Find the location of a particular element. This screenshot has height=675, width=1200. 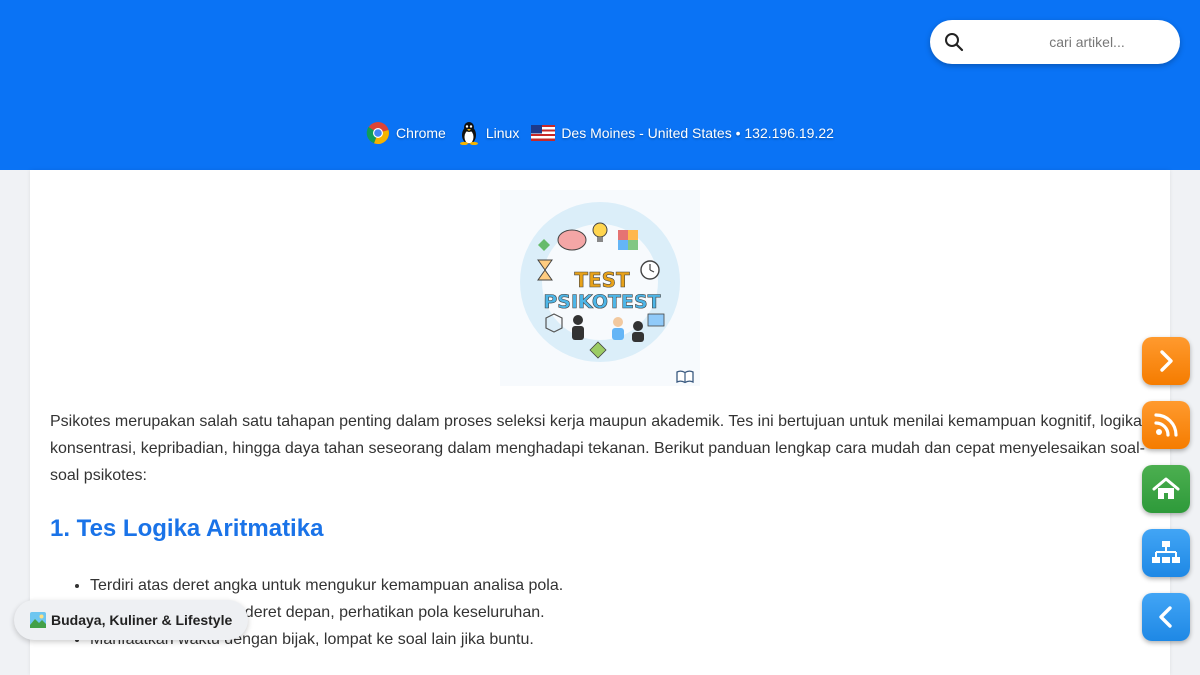

chevron-right-icon is located at coordinates (1166, 361).